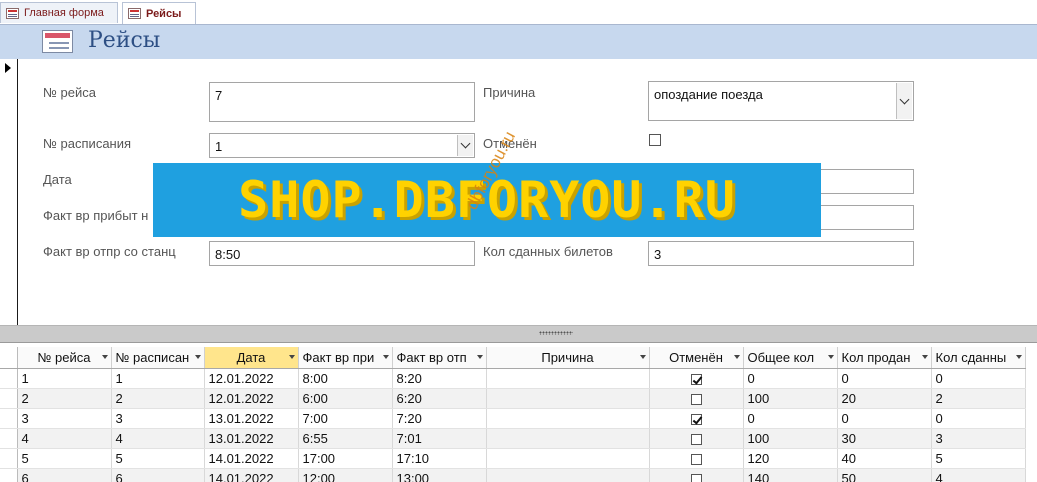  Describe the element at coordinates (439, 458) in the screenshot. I see `table-cell: 17:10` at that location.